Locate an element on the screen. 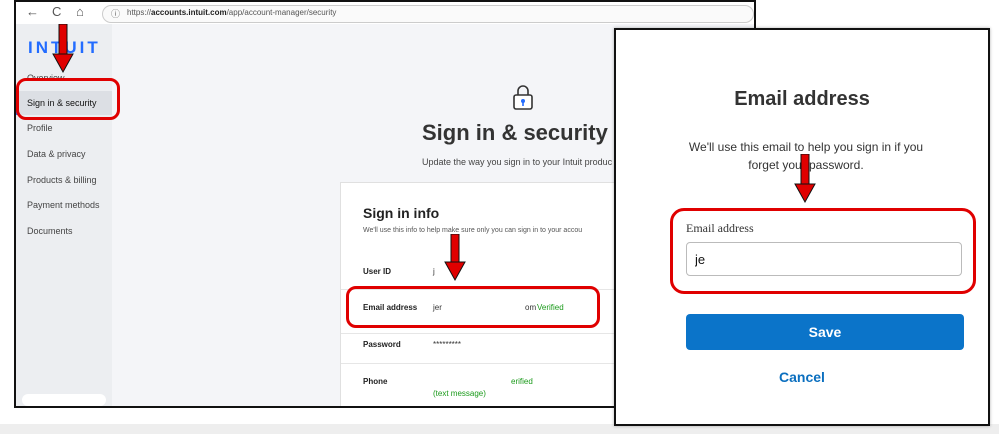  row-value: ********* is located at coordinates (447, 344).